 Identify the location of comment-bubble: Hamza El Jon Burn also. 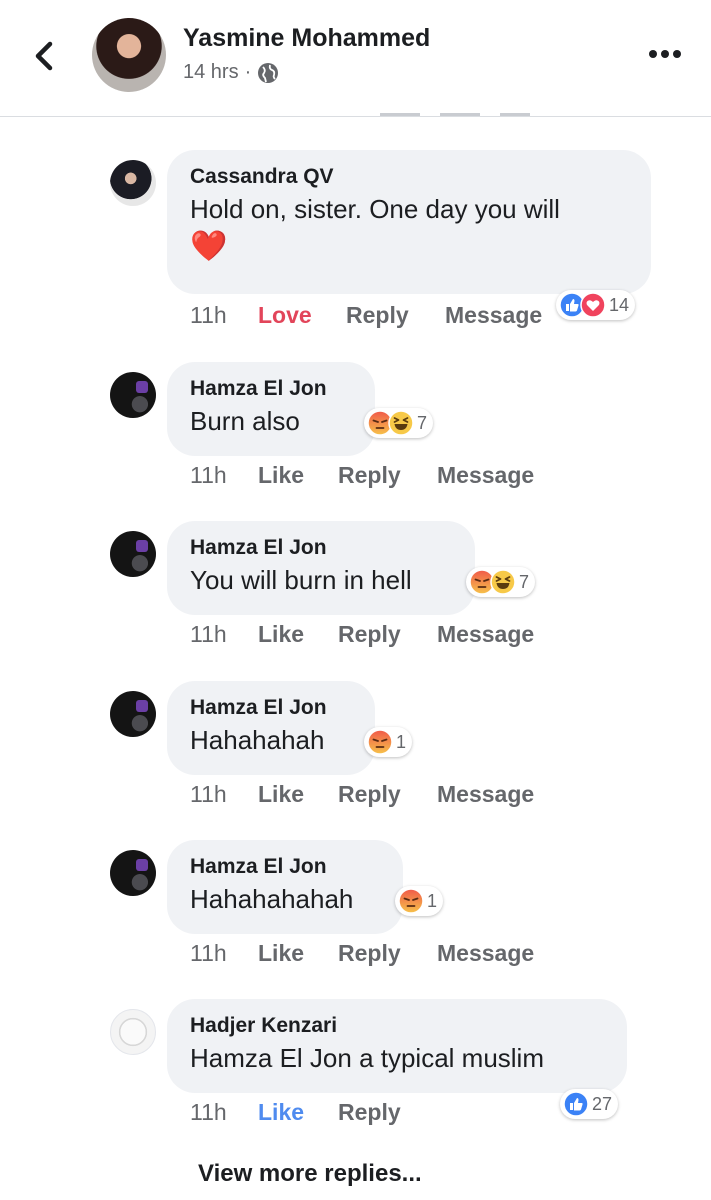
(271, 409).